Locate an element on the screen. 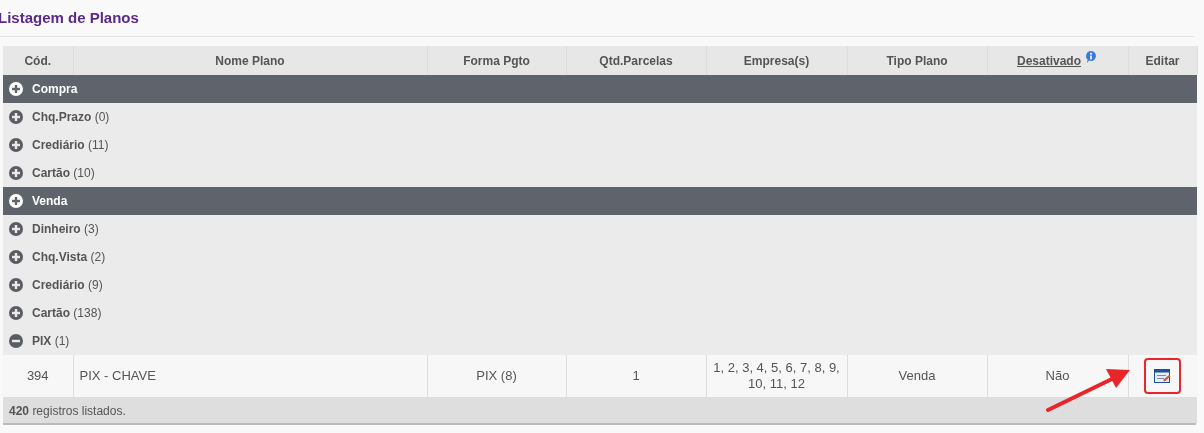 This screenshot has width=1204, height=433. category-label: PIX (1) is located at coordinates (51, 341).